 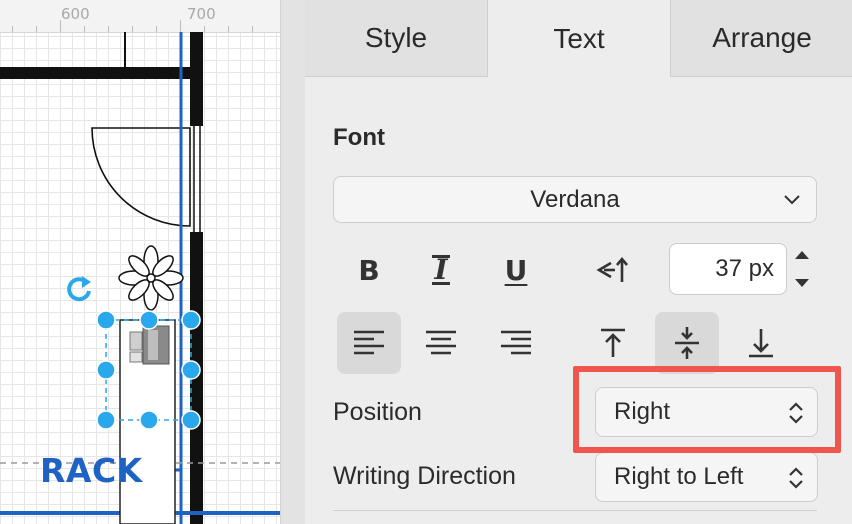 I want to click on rotate-icon, so click(x=79, y=289).